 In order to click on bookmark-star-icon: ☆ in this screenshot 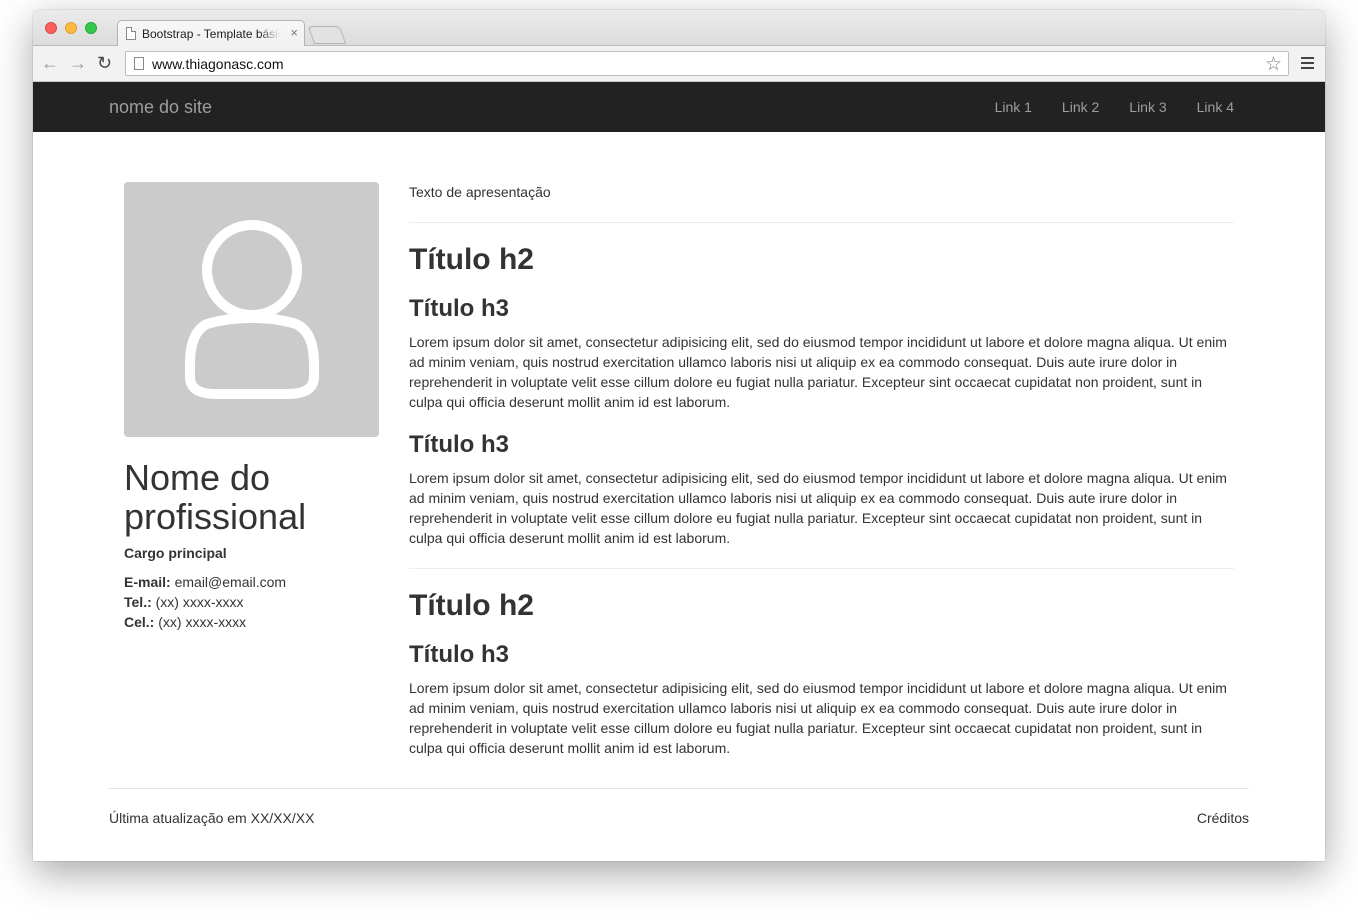, I will do `click(1273, 64)`.